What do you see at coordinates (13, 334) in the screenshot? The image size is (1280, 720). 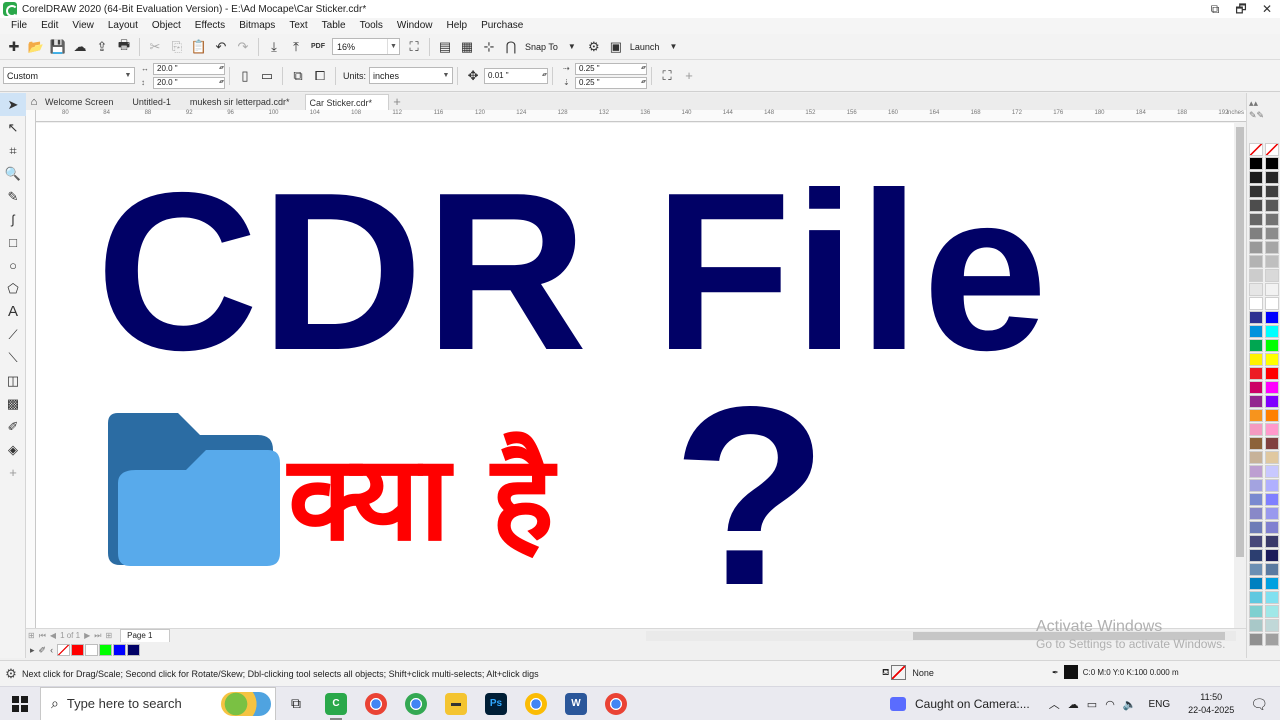 I see `parallel-dimension-icon: ⟋` at bounding box center [13, 334].